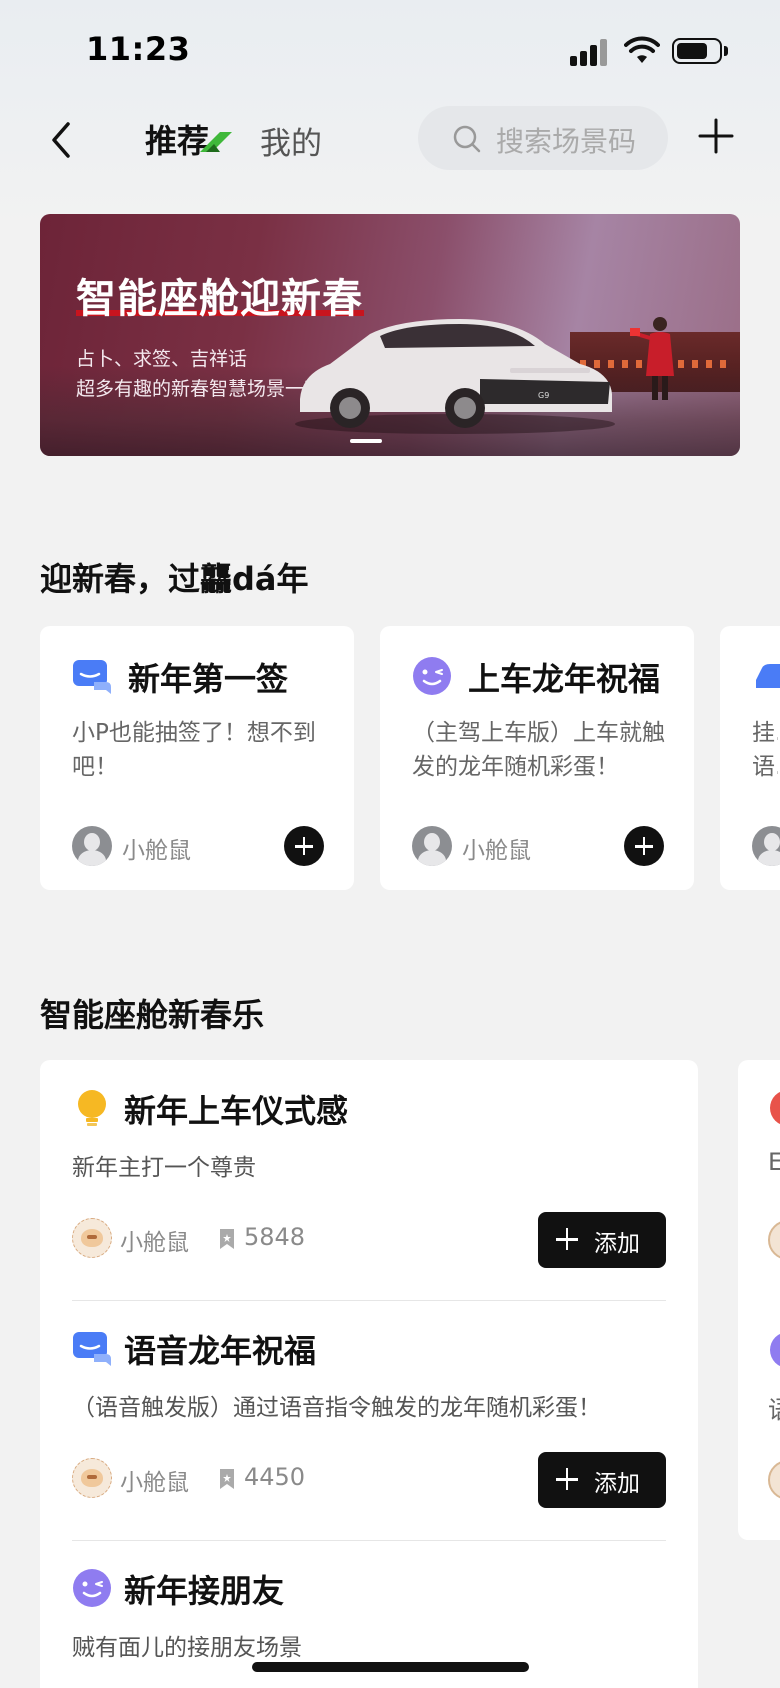 The image size is (780, 1688). What do you see at coordinates (642, 49) in the screenshot?
I see `wifi-icon` at bounding box center [642, 49].